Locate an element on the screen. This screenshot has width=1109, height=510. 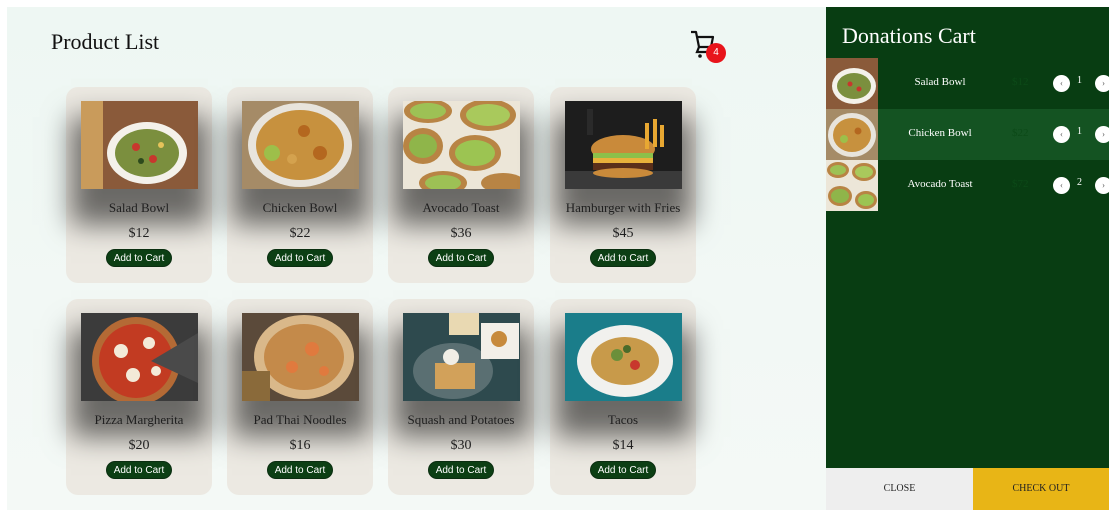
pizza-image is located at coordinates (139, 359).